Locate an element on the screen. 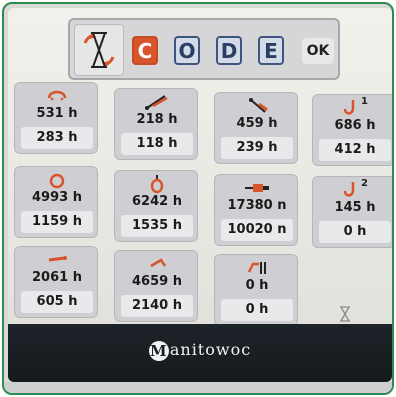 This screenshot has height=397, width=396. counter-tile: 459 h 239 h is located at coordinates (256, 128).